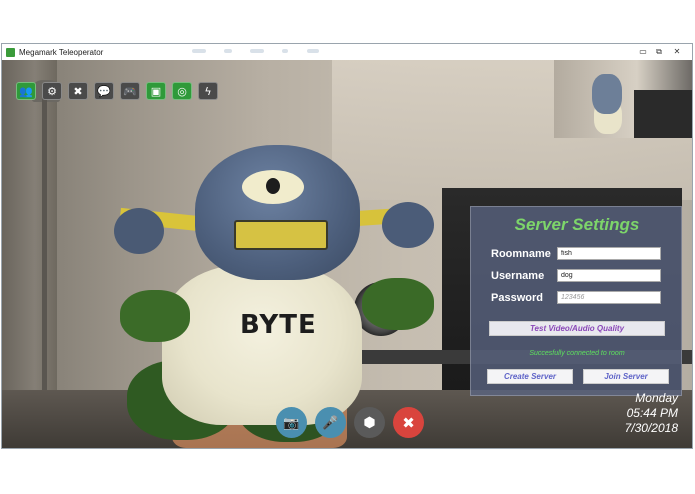 Image resolution: width=695 pixels, height=494 pixels. What do you see at coordinates (182, 91) in the screenshot?
I see `compass-icon: ◎` at bounding box center [182, 91].